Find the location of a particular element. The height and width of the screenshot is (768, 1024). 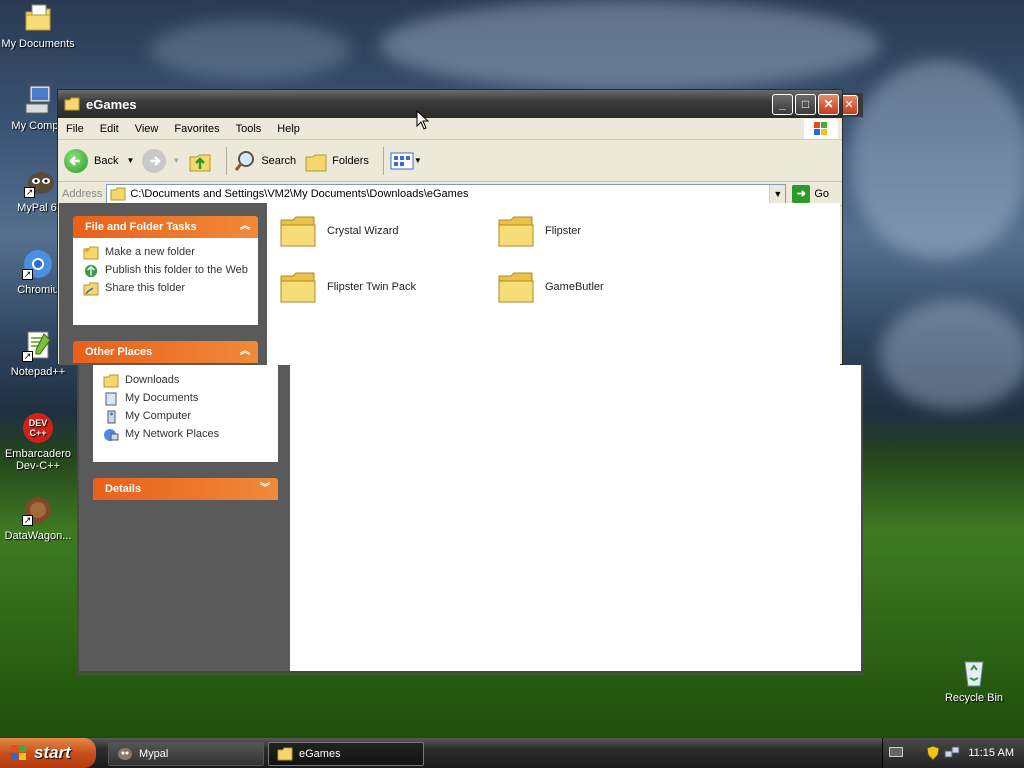

menu-help: Help is located at coordinates (288, 129).